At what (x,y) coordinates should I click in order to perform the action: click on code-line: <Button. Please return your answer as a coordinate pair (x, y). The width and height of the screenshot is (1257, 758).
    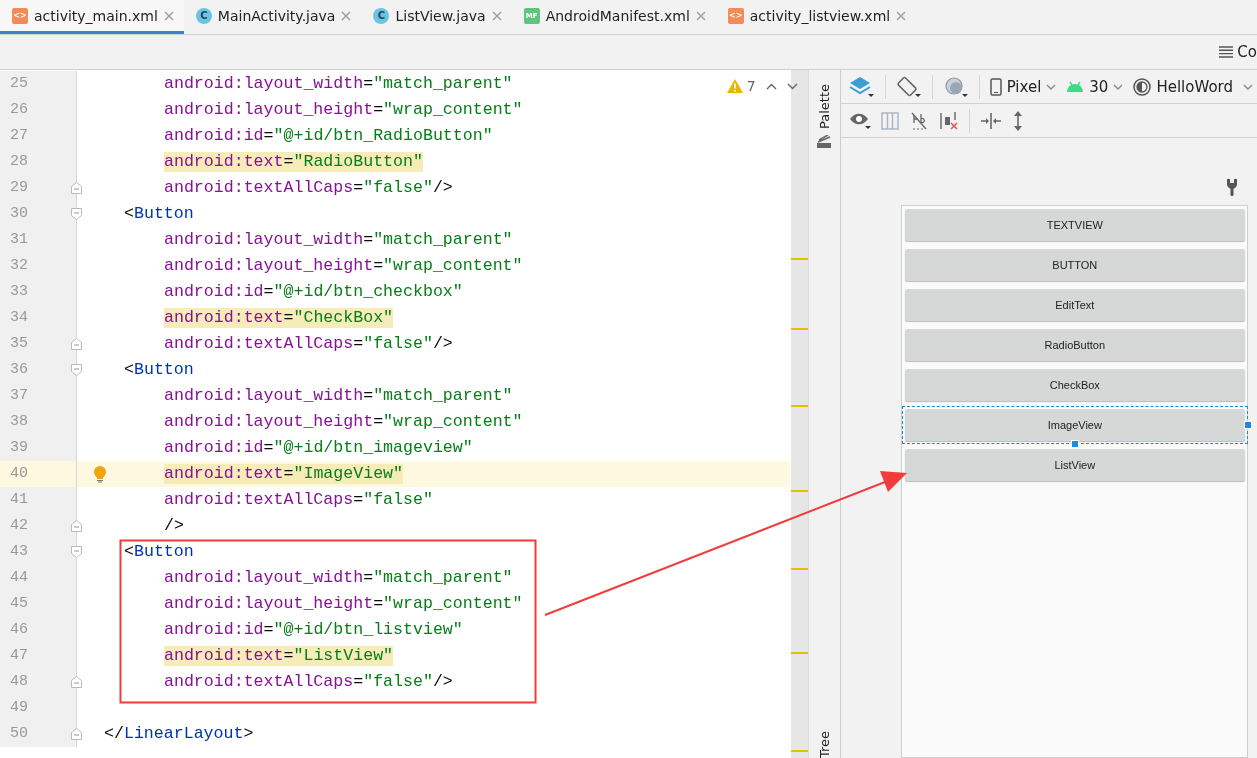
    Looking at the image, I should click on (159, 370).